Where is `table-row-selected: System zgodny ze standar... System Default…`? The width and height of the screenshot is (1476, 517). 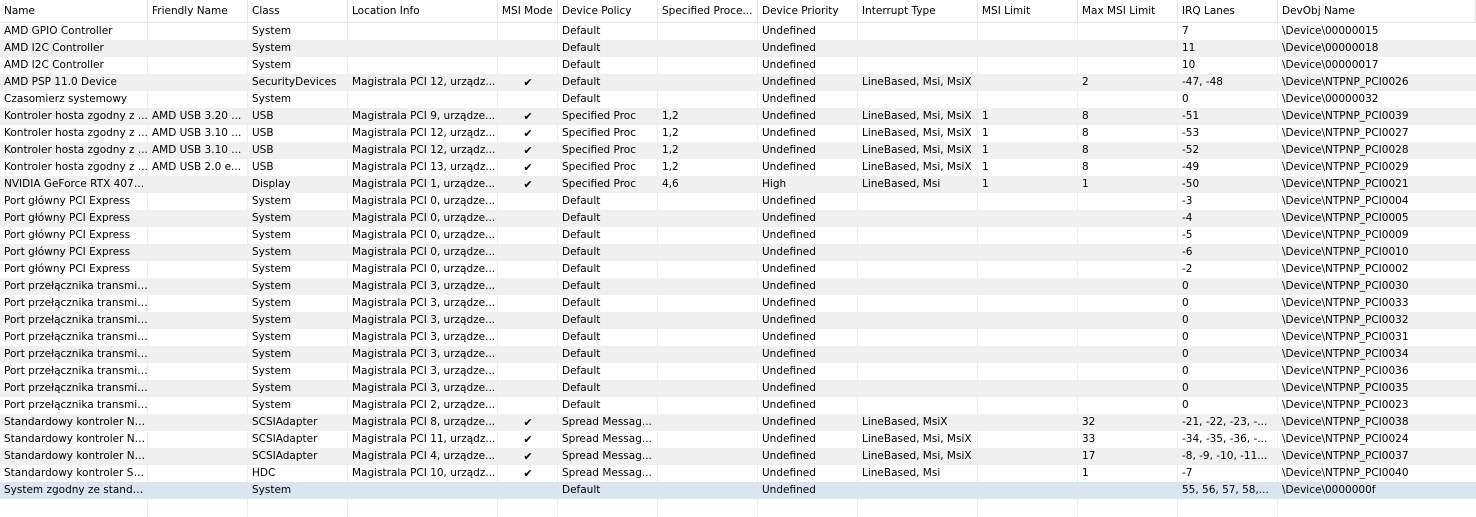 table-row-selected: System zgodny ze standar... System Default… is located at coordinates (738, 490).